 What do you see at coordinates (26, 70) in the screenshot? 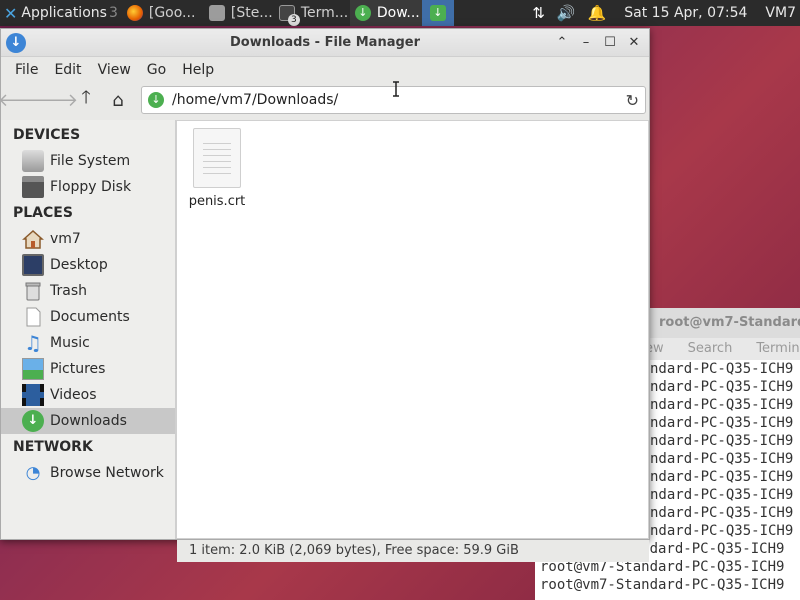
I see `menu-file: File` at bounding box center [26, 70].